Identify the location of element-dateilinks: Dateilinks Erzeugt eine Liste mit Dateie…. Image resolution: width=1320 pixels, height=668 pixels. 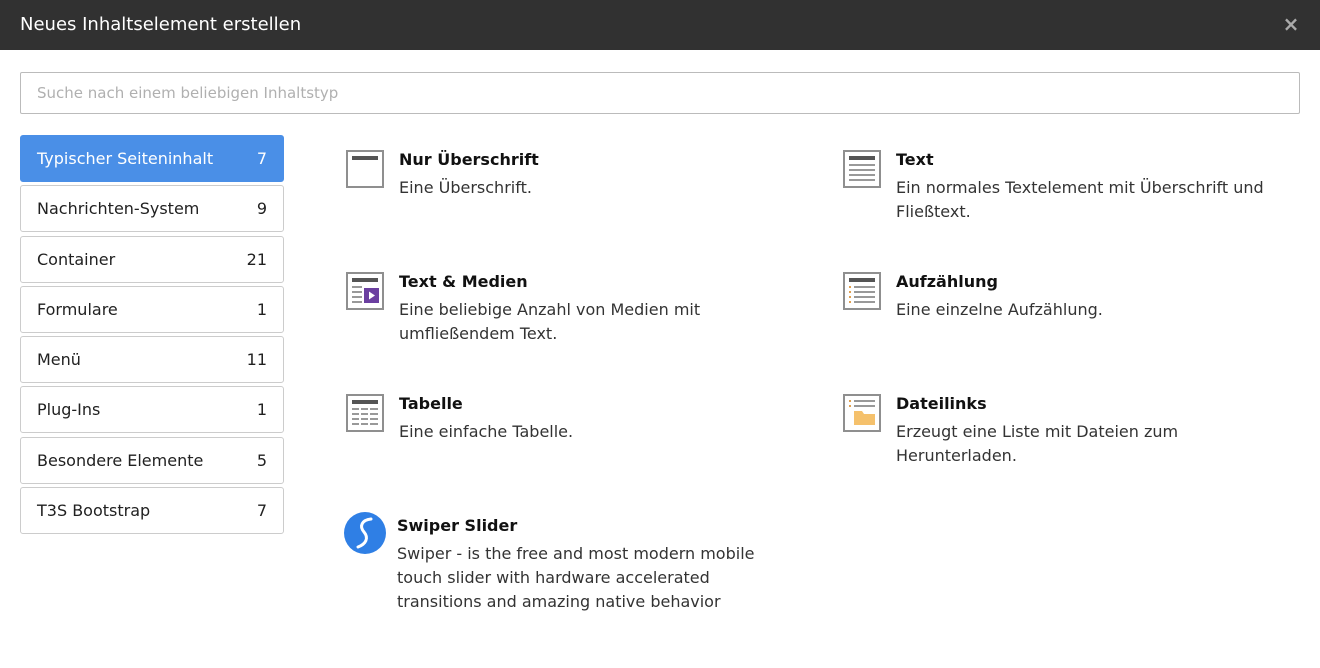
(1063, 424).